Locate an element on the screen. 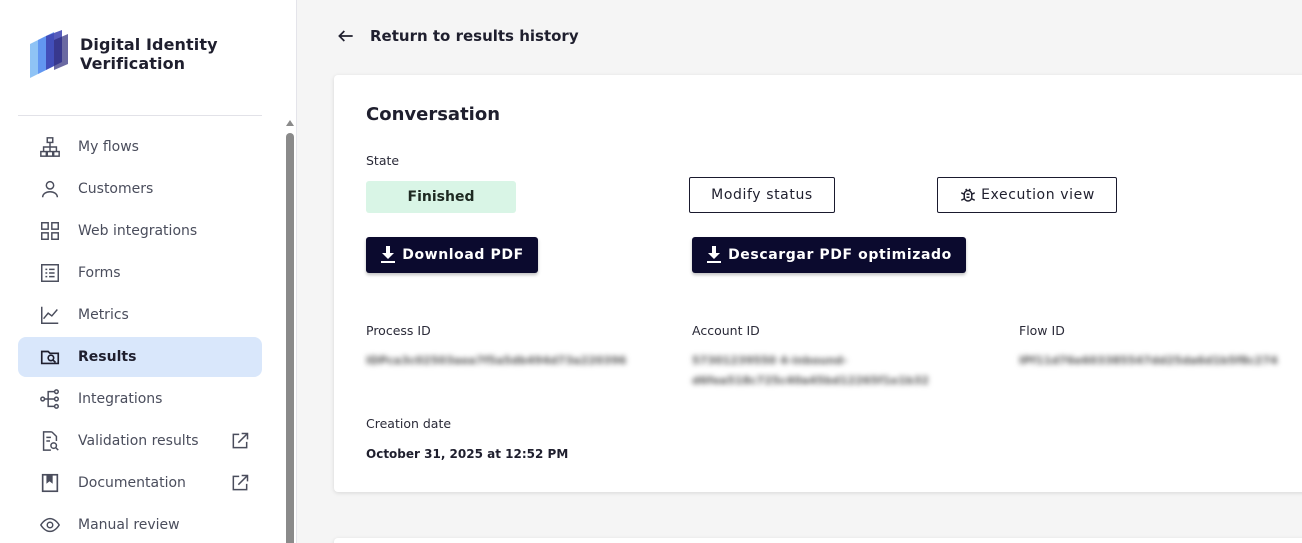 This screenshot has height=543, width=1302. book-icon is located at coordinates (50, 483).